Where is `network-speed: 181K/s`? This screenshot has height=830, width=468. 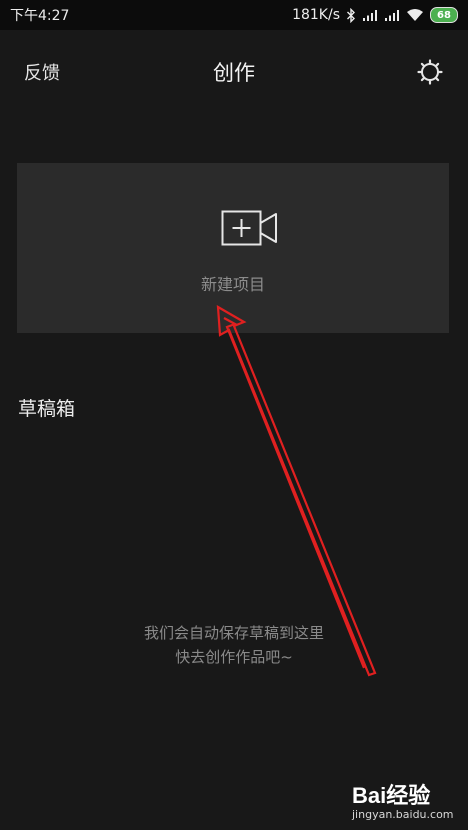 network-speed: 181K/s is located at coordinates (316, 15).